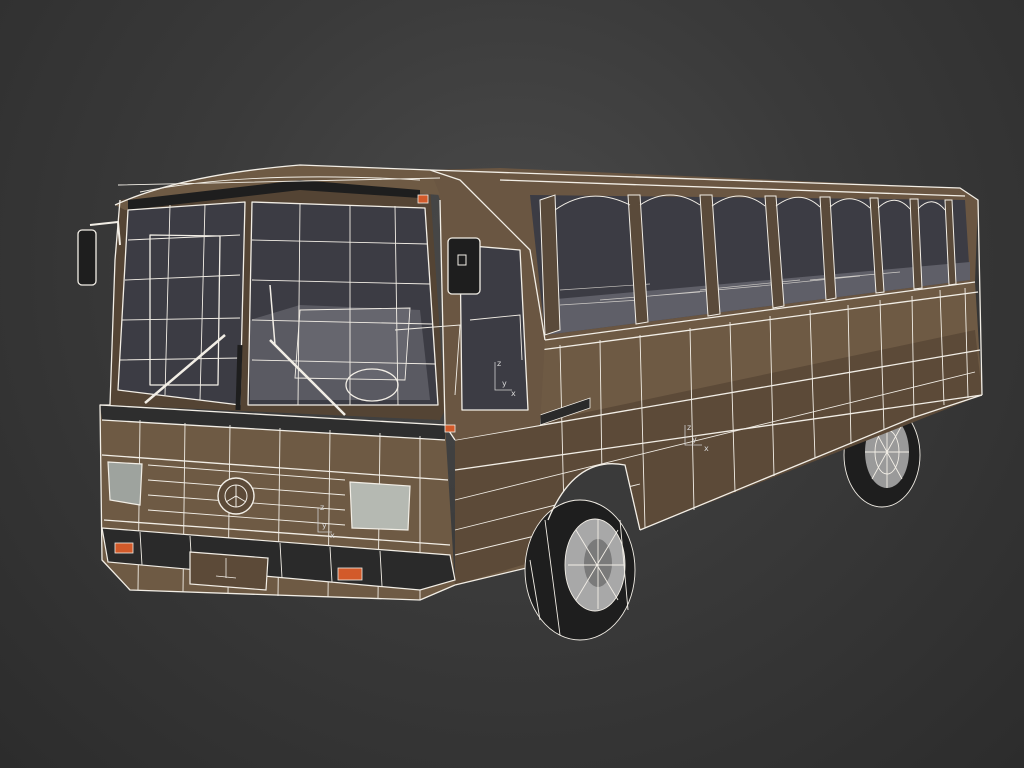 The height and width of the screenshot is (768, 1024). What do you see at coordinates (236, 496) in the screenshot?
I see `front-emblem` at bounding box center [236, 496].